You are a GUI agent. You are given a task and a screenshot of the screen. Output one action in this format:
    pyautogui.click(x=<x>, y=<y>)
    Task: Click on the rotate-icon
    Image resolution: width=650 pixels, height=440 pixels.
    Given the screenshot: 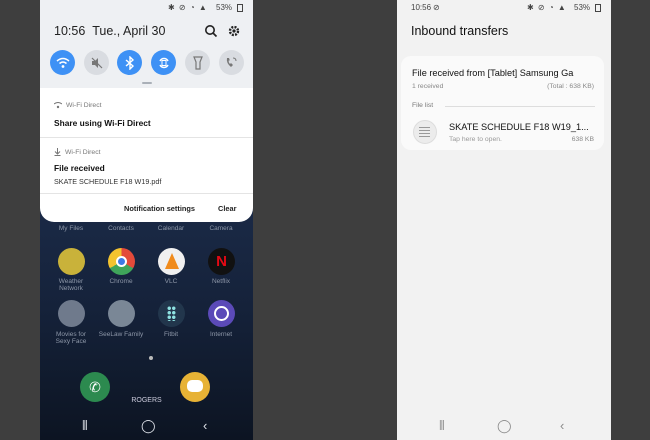 What is the action you would take?
    pyautogui.click(x=163, y=62)
    